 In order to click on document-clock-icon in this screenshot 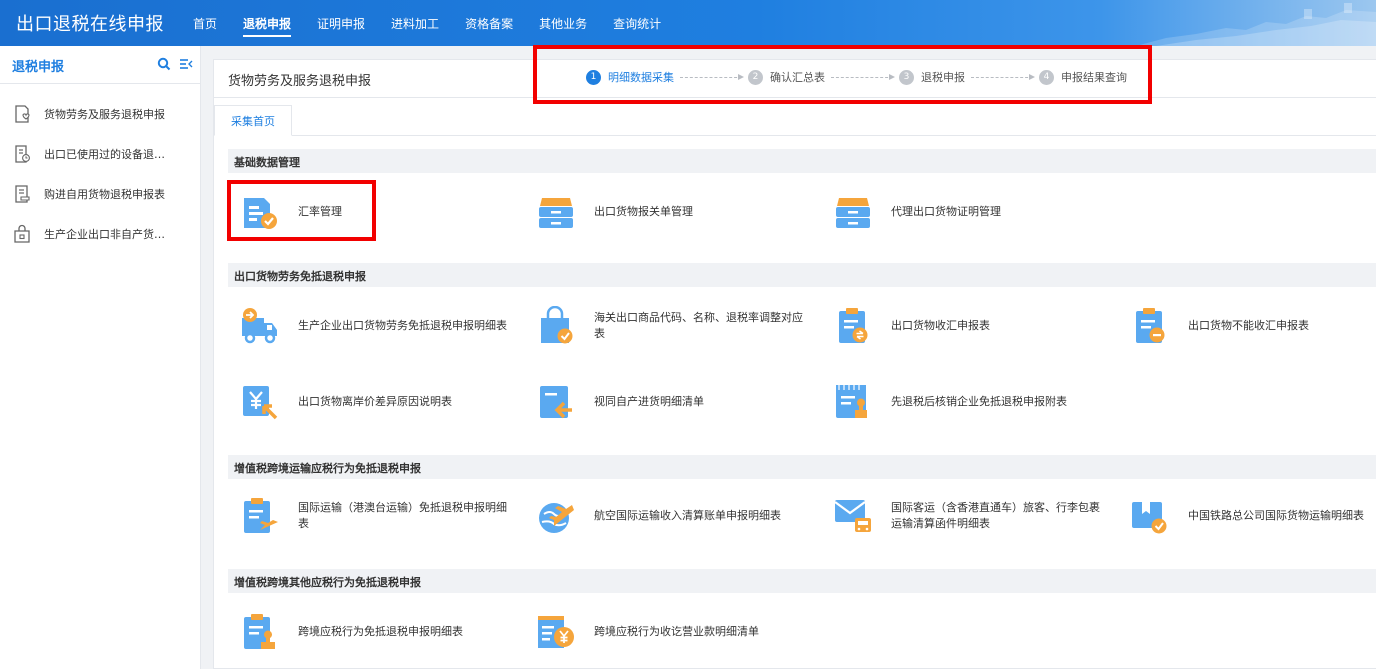, I will do `click(22, 154)`.